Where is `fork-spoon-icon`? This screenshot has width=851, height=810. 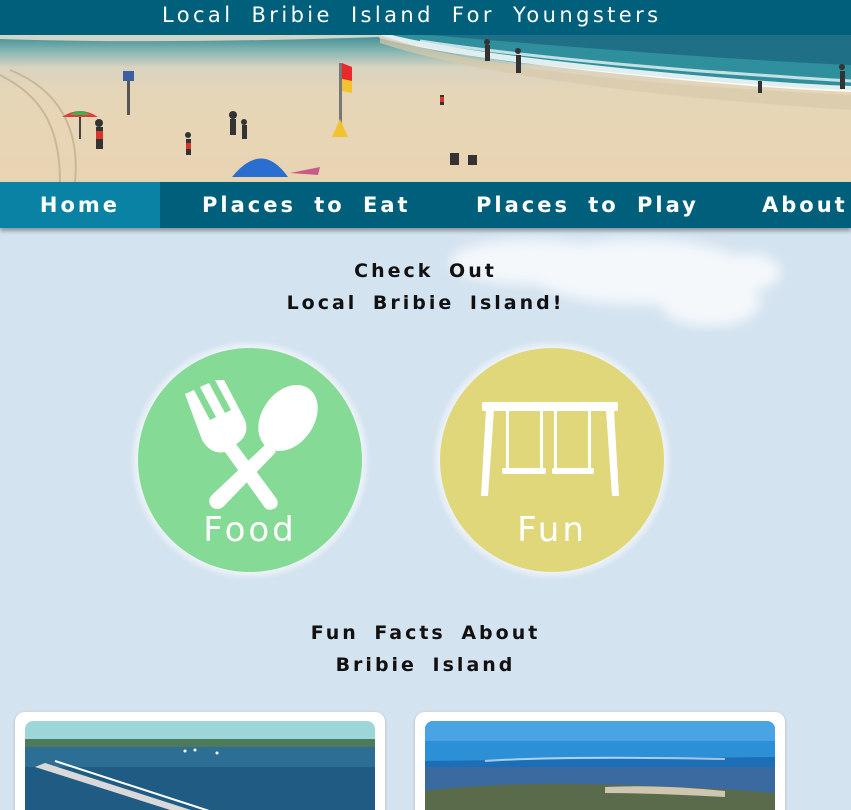 fork-spoon-icon is located at coordinates (251, 445).